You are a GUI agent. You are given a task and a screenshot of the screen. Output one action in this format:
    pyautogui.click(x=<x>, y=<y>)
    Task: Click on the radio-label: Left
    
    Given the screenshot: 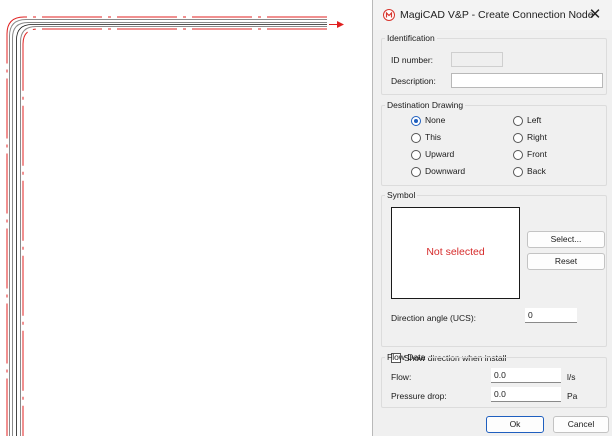 What is the action you would take?
    pyautogui.click(x=534, y=120)
    